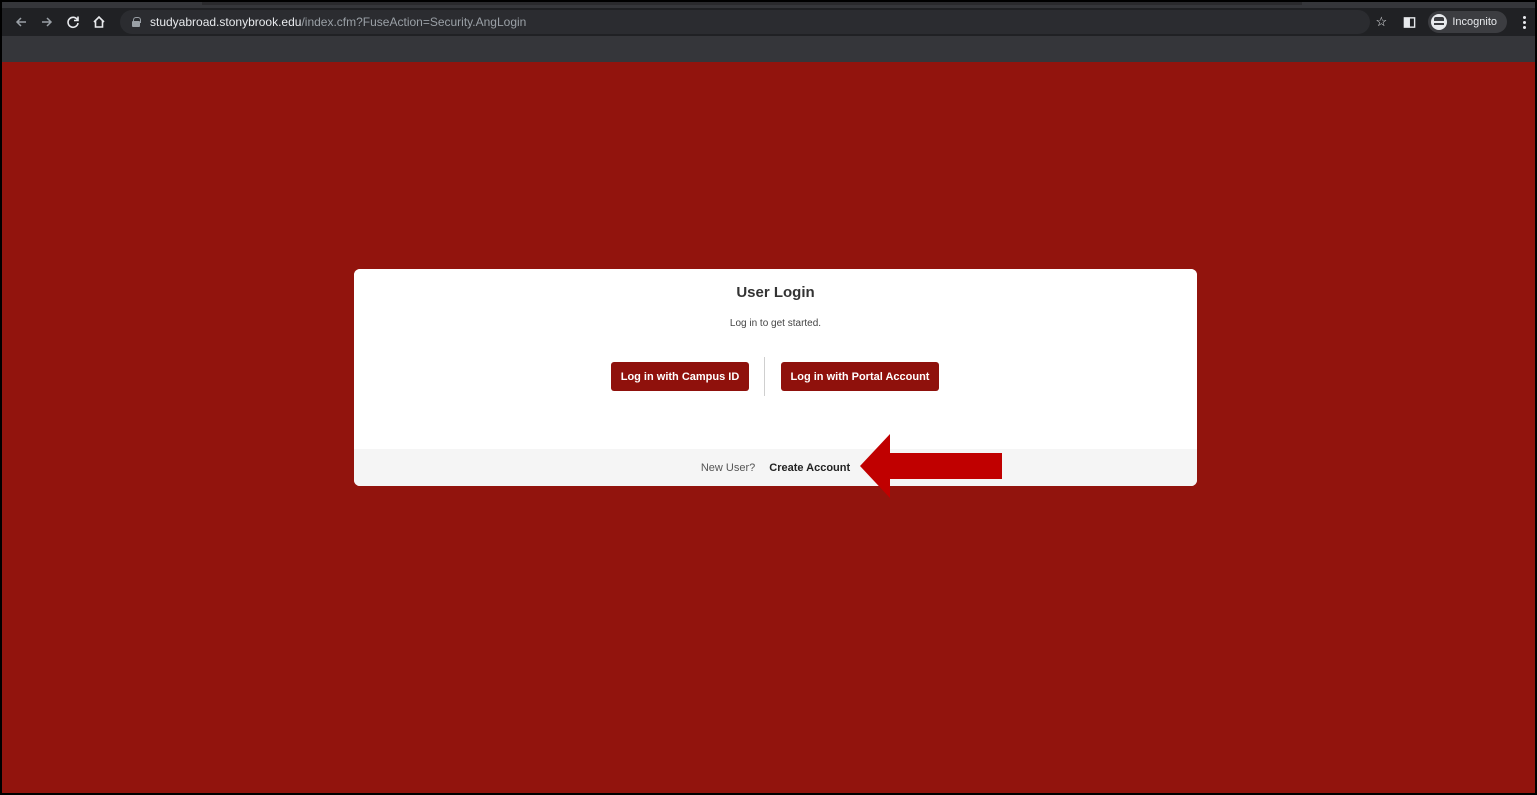 Image resolution: width=1537 pixels, height=795 pixels. Describe the element at coordinates (680, 376) in the screenshot. I see `campus-id-login-button: Log in with Campus ID` at that location.